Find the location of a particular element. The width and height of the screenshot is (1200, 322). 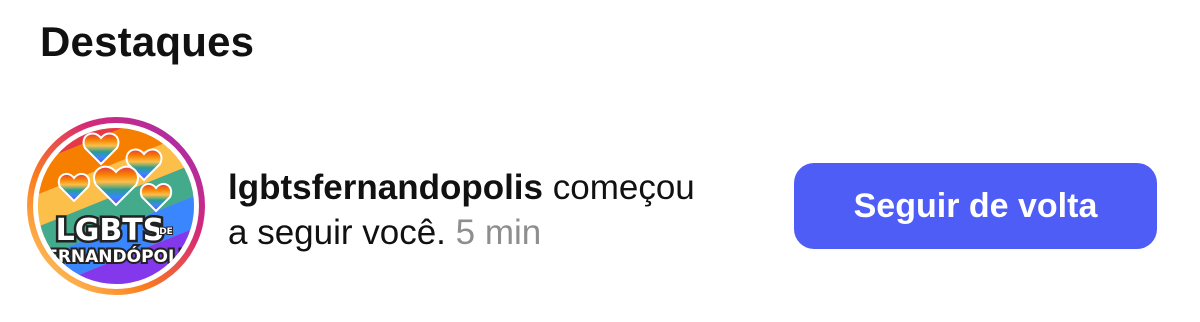

username-link: lgbtsfernandopolis is located at coordinates (385, 187).